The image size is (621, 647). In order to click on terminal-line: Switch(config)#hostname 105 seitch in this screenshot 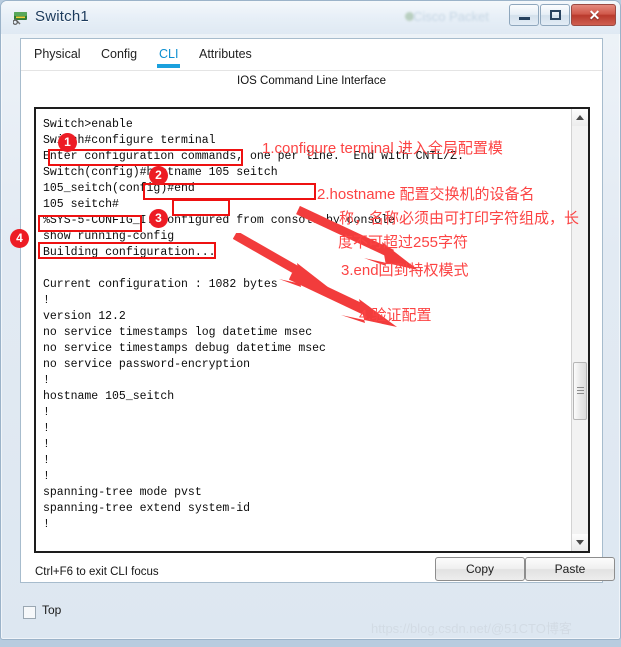, I will do `click(160, 172)`.